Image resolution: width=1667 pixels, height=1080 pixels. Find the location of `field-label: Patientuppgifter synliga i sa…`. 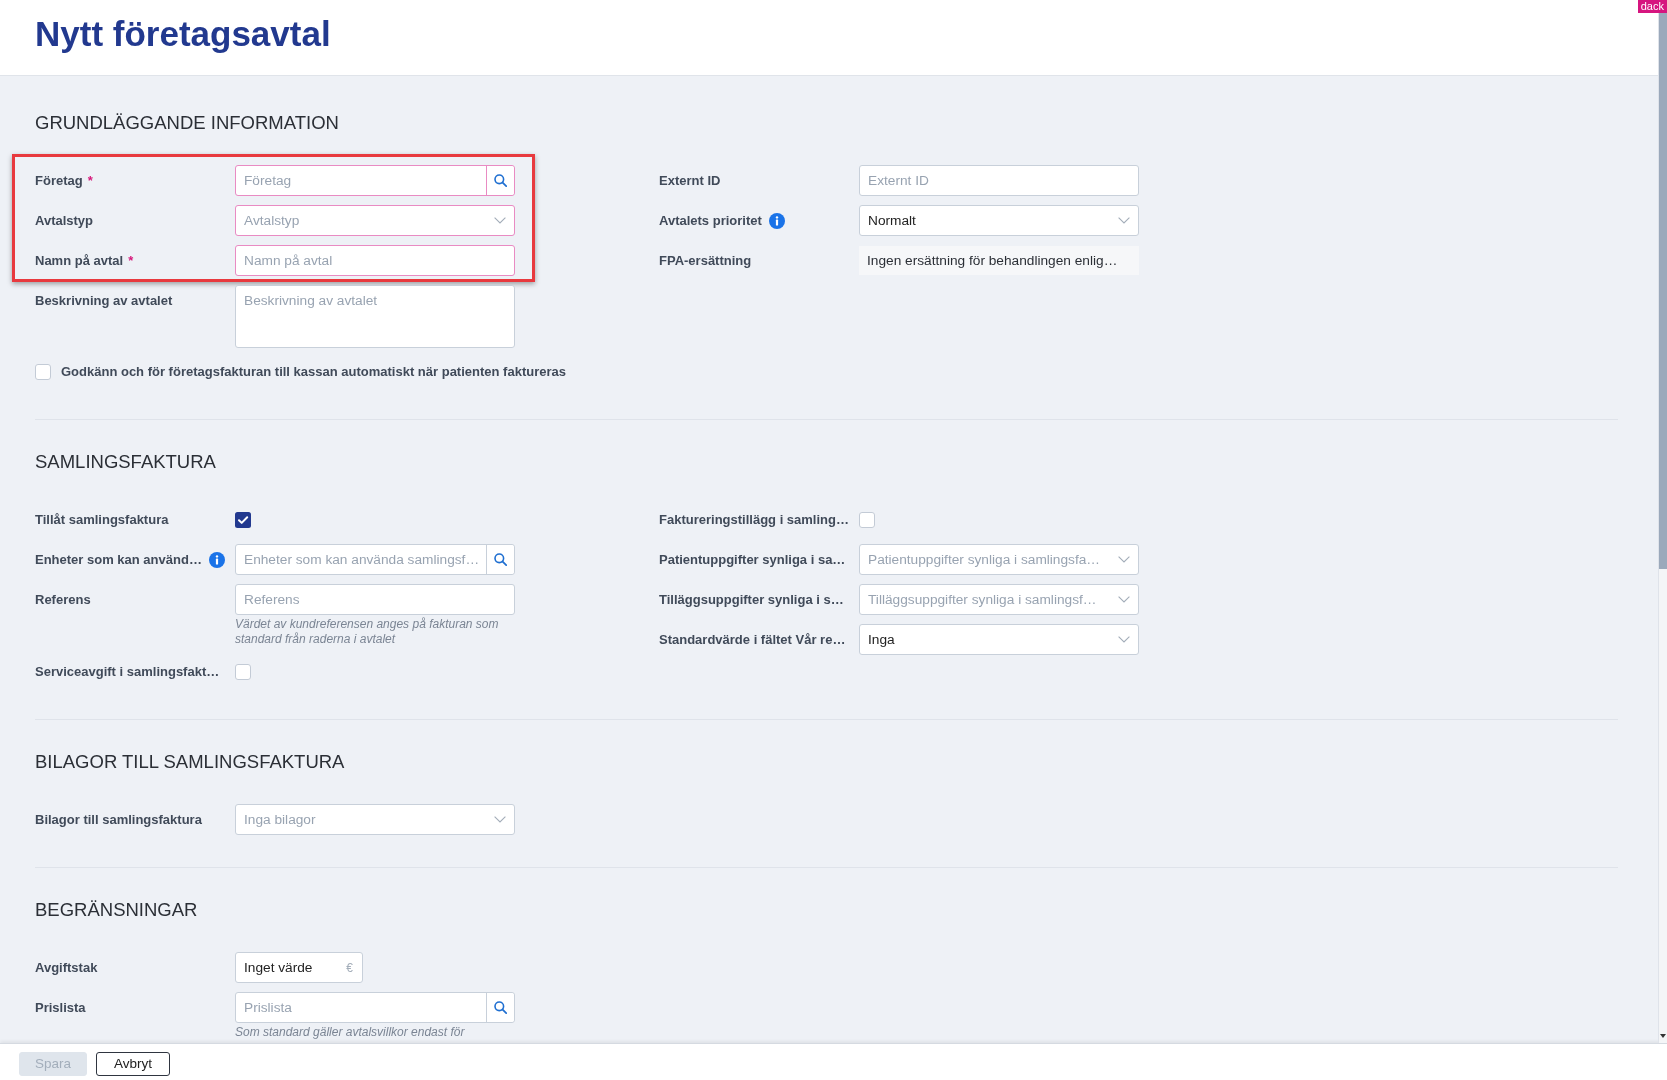

field-label: Patientuppgifter synliga i sa… is located at coordinates (752, 559).